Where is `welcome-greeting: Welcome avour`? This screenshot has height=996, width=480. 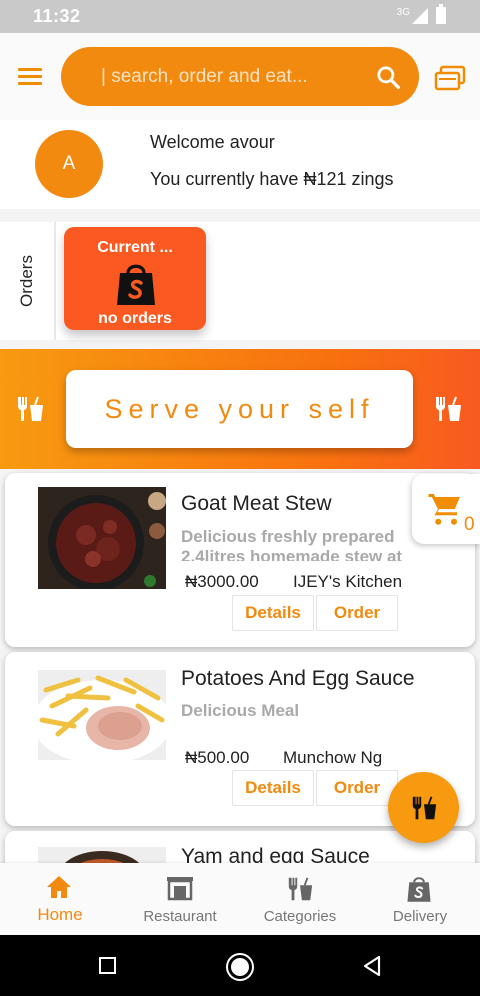
welcome-greeting: Welcome avour is located at coordinates (212, 142).